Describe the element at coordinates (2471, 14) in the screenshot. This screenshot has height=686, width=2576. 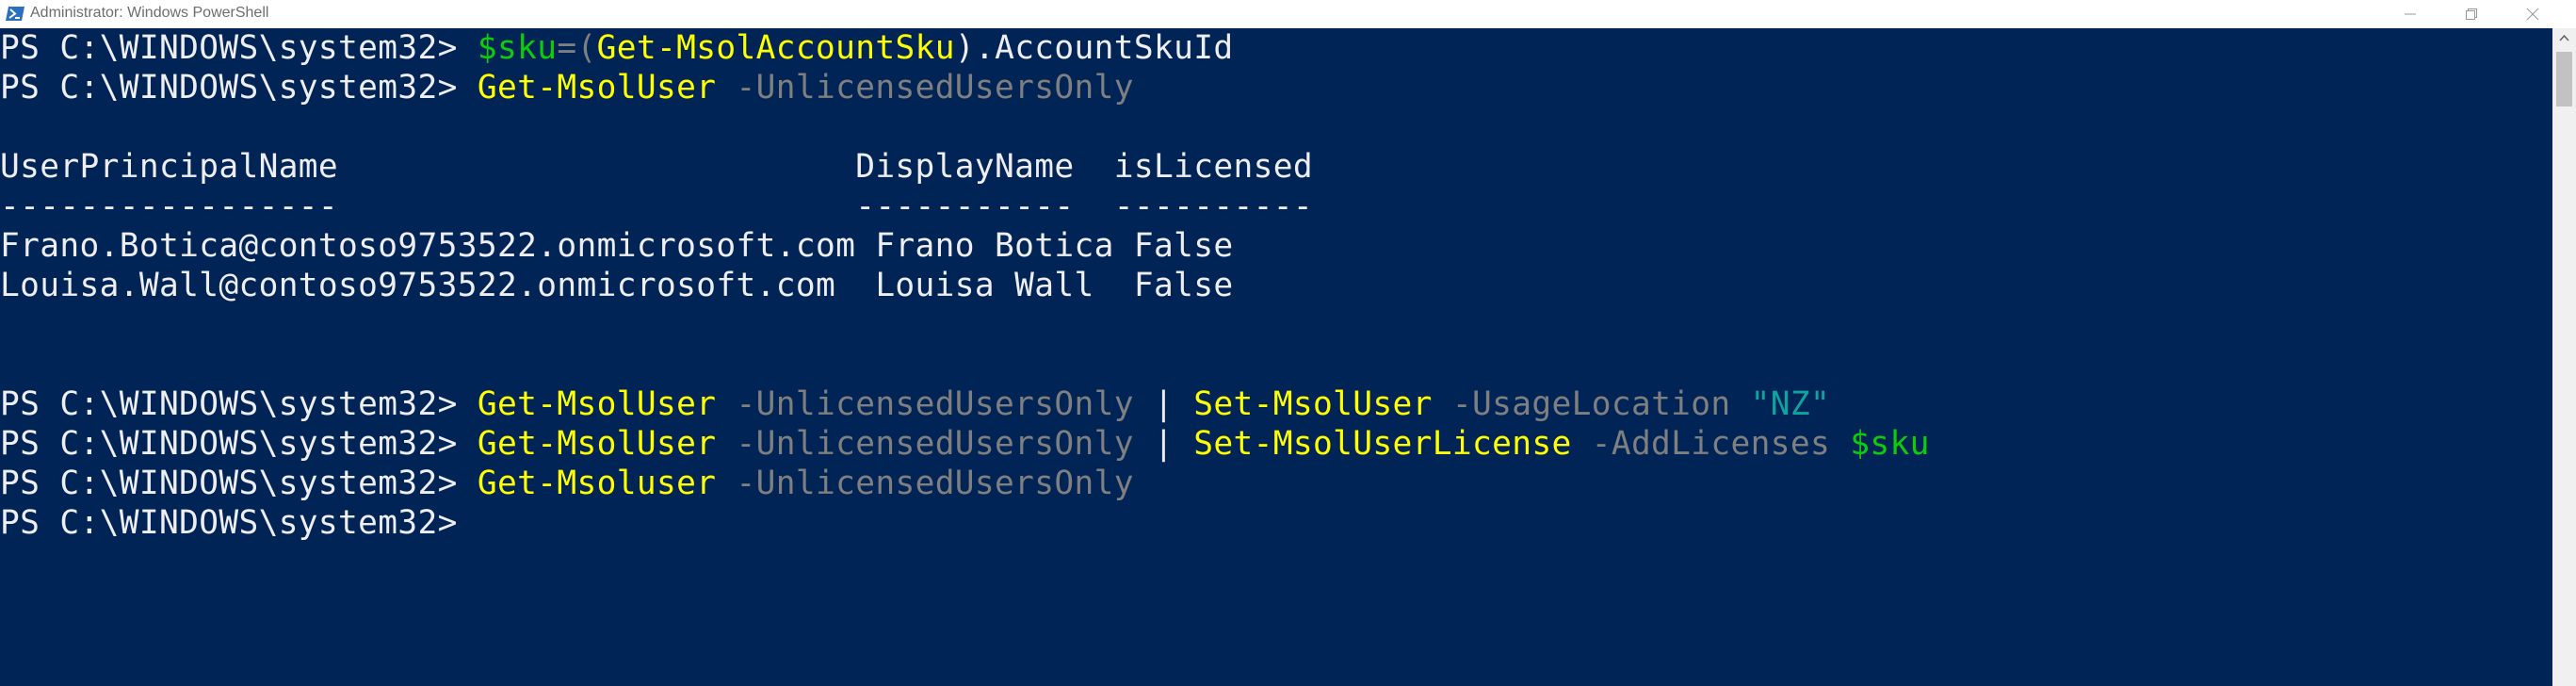
I see `maximize-icon` at that location.